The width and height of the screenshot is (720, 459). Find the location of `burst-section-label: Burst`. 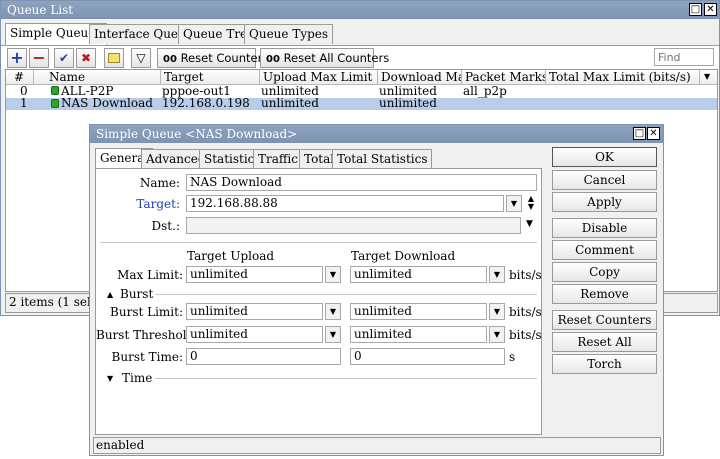

burst-section-label: Burst is located at coordinates (137, 294).